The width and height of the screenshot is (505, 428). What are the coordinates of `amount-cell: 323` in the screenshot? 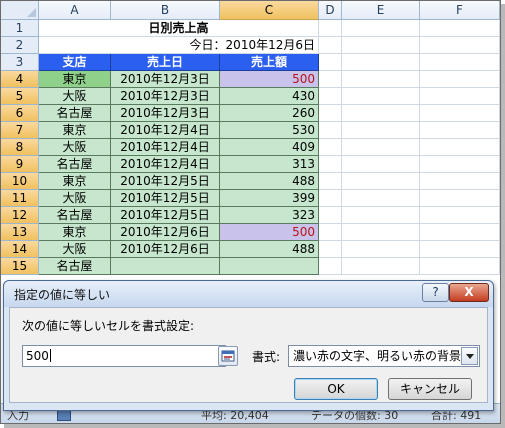 It's located at (269, 215).